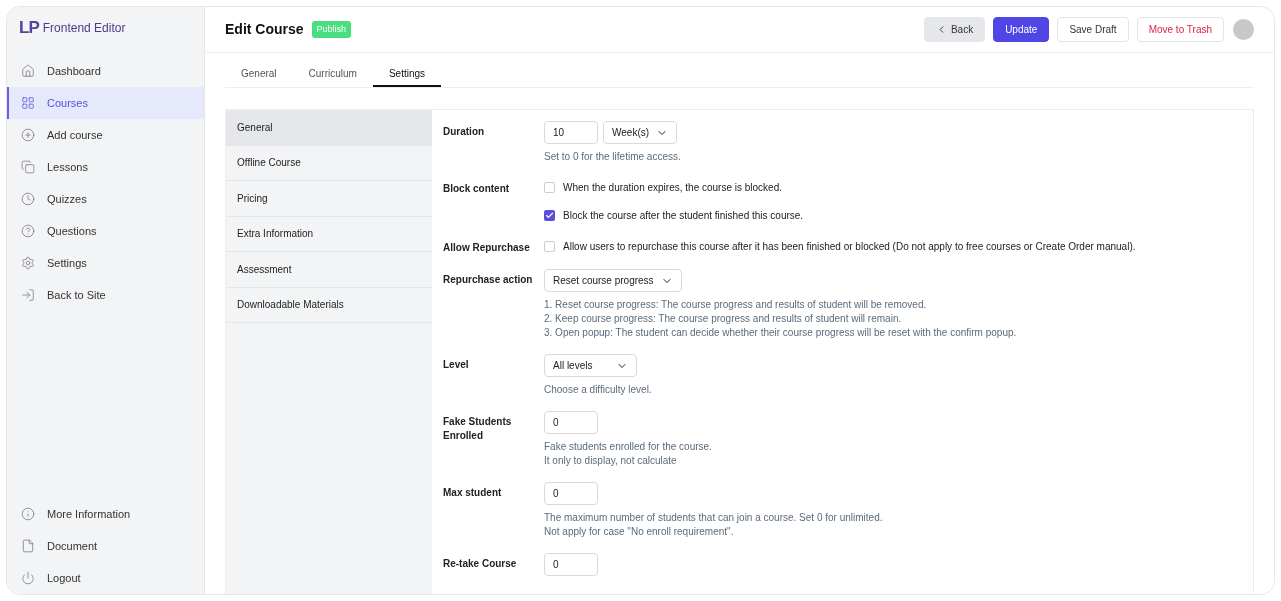 This screenshot has height=601, width=1281. I want to click on home-icon, so click(28, 71).